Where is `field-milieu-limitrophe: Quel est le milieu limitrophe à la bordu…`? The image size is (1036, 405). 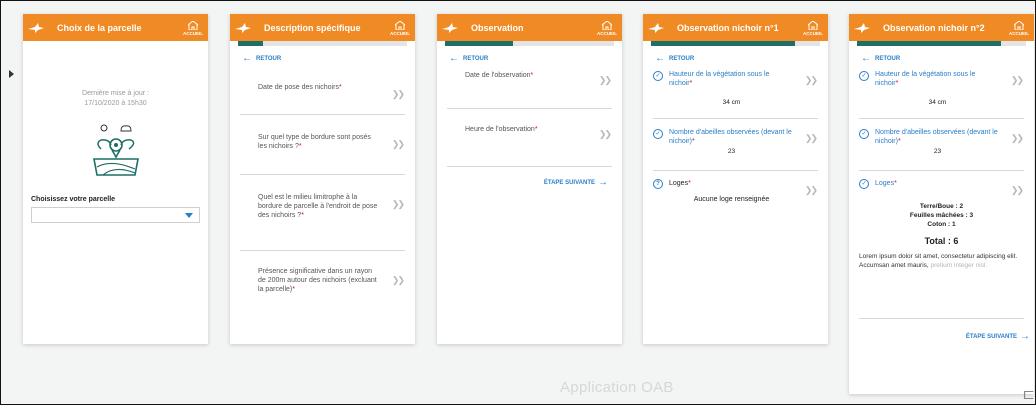 field-milieu-limitrophe: Quel est le milieu limitrophe à la bordu… is located at coordinates (322, 213).